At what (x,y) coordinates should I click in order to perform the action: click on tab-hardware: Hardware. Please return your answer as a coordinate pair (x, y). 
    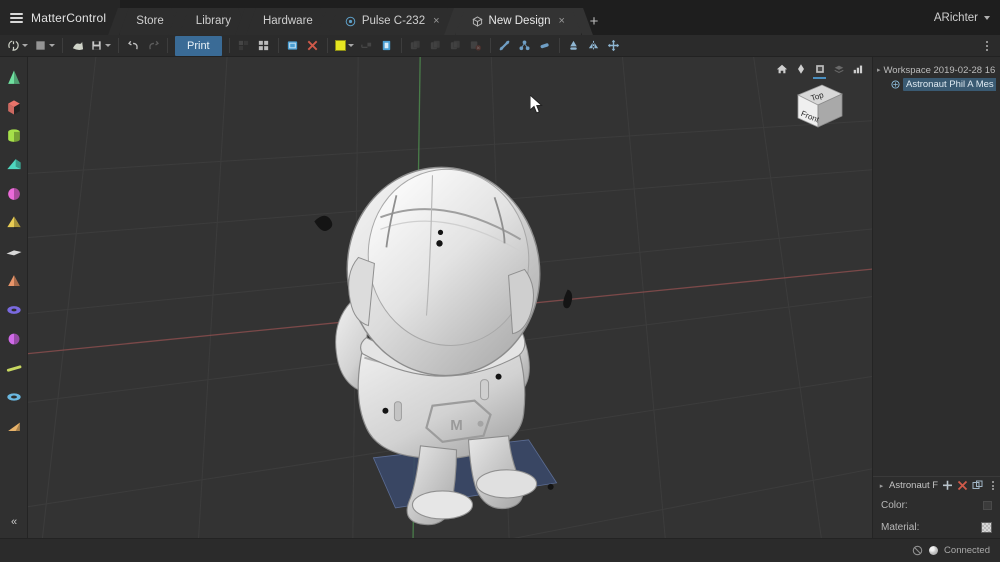
    Looking at the image, I should click on (287, 21).